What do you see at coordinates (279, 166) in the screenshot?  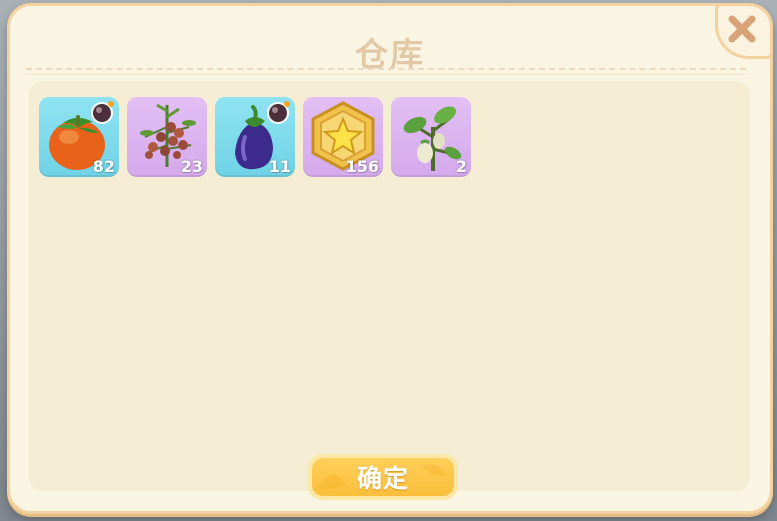 I see `item-count: 11` at bounding box center [279, 166].